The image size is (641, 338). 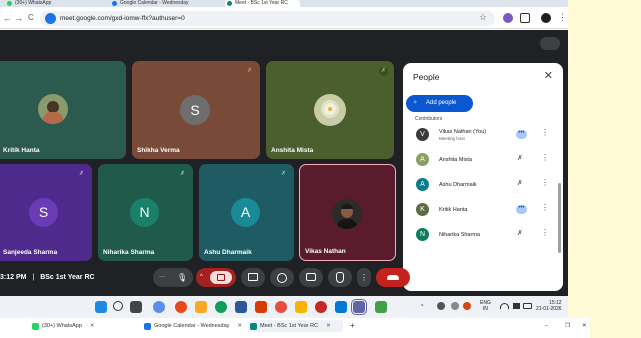 I want to click on tab-calendar-secondary: Google Calendar - Wednesday ✕, so click(x=194, y=326).